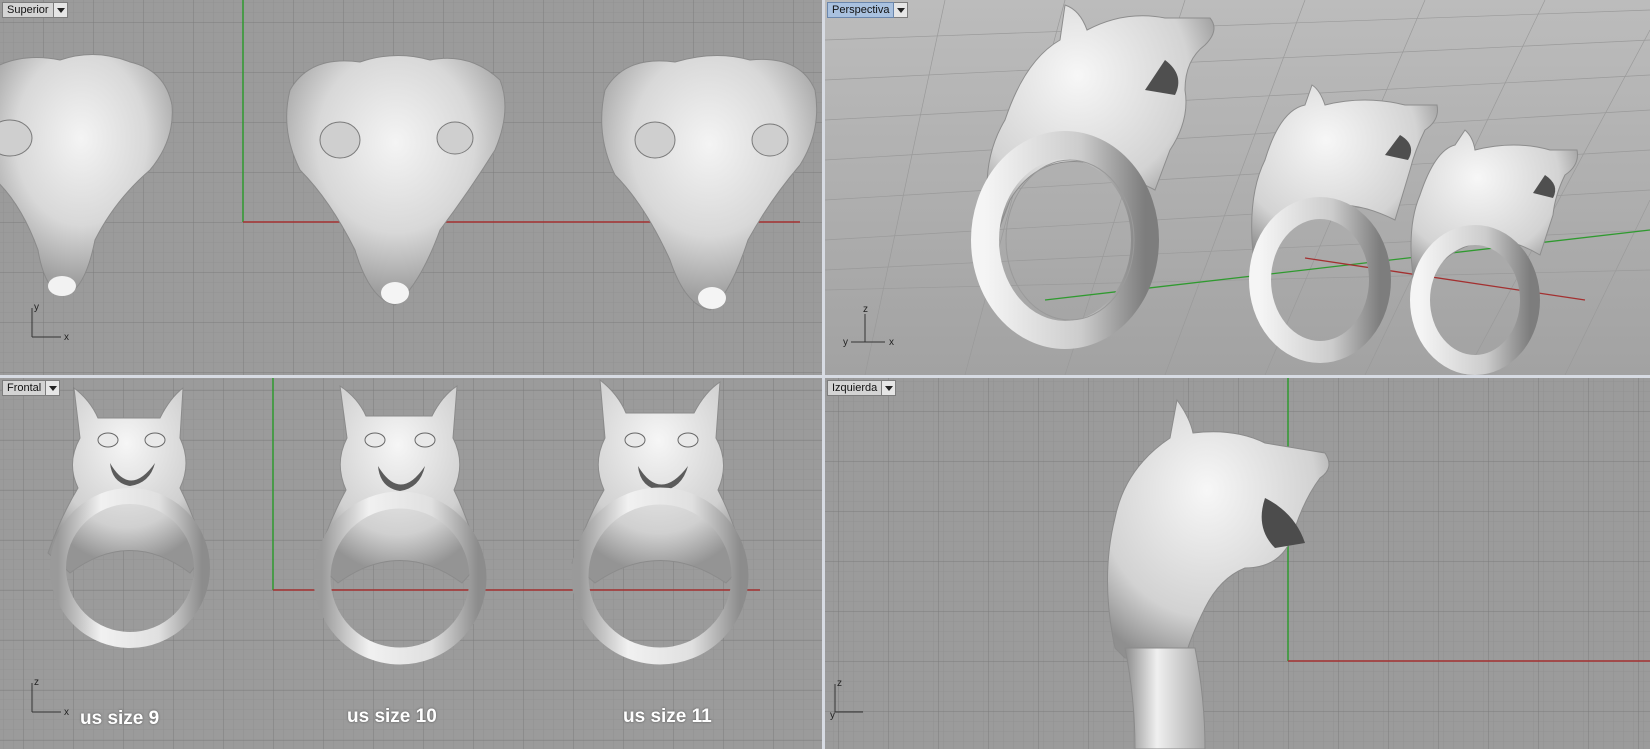  Describe the element at coordinates (120, 718) in the screenshot. I see `size-label-9: us size 9` at that location.